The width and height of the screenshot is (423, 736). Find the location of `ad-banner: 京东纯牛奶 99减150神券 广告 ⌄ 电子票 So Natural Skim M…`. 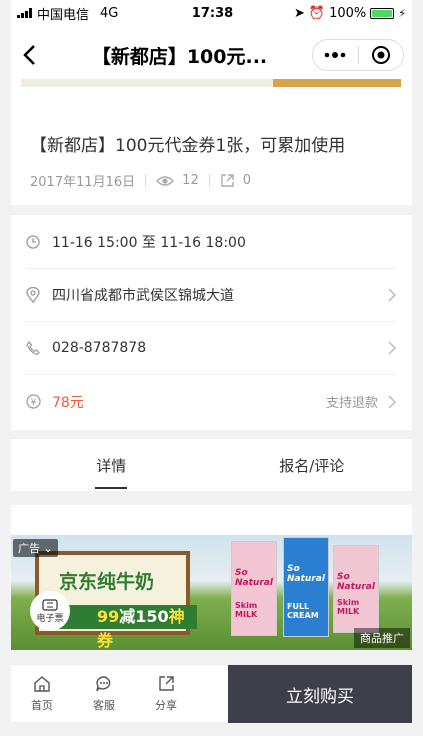

ad-banner: 京东纯牛奶 99减150神券 广告 ⌄ 电子票 So Natural Skim M… is located at coordinates (211, 592).